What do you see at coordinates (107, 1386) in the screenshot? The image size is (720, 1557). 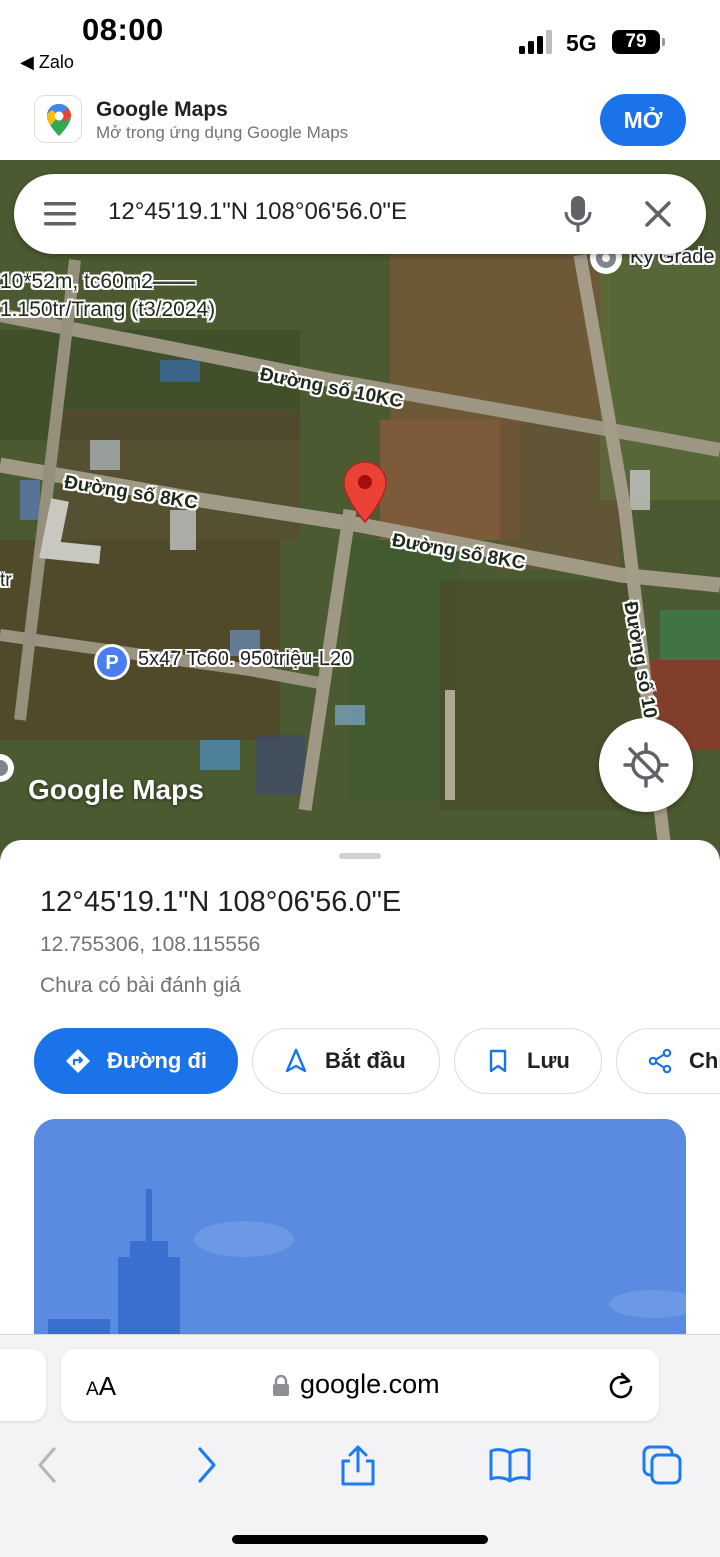 I see `aa-big-letter: A` at bounding box center [107, 1386].